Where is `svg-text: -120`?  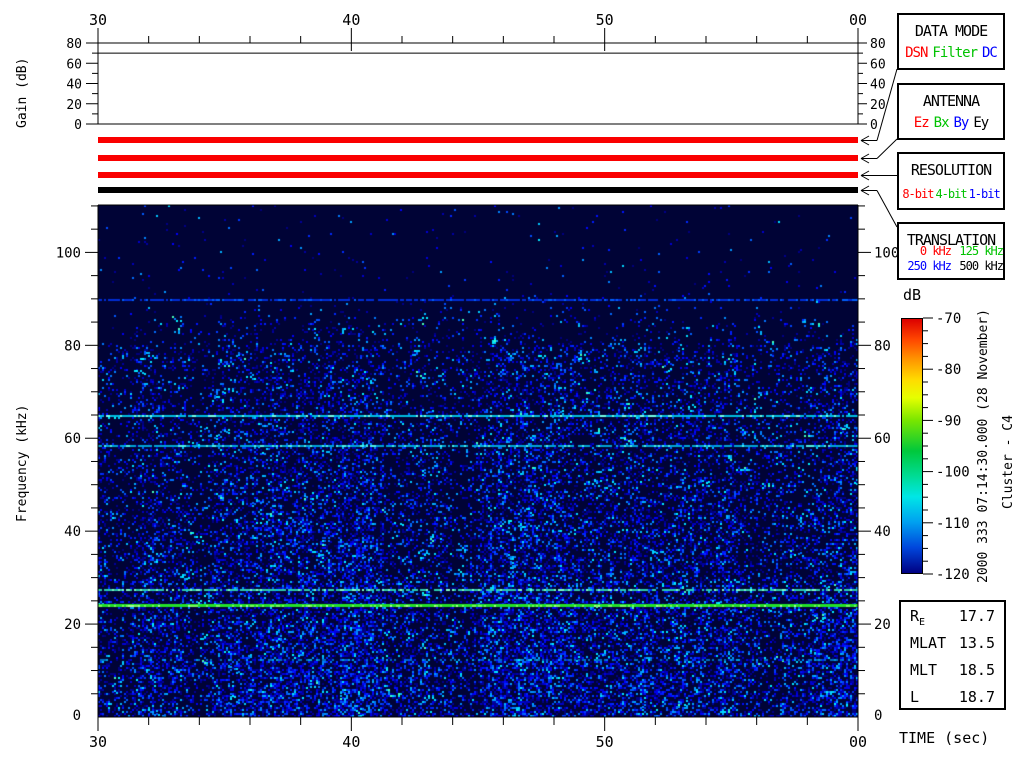
svg-text: -120 is located at coordinates (953, 575).